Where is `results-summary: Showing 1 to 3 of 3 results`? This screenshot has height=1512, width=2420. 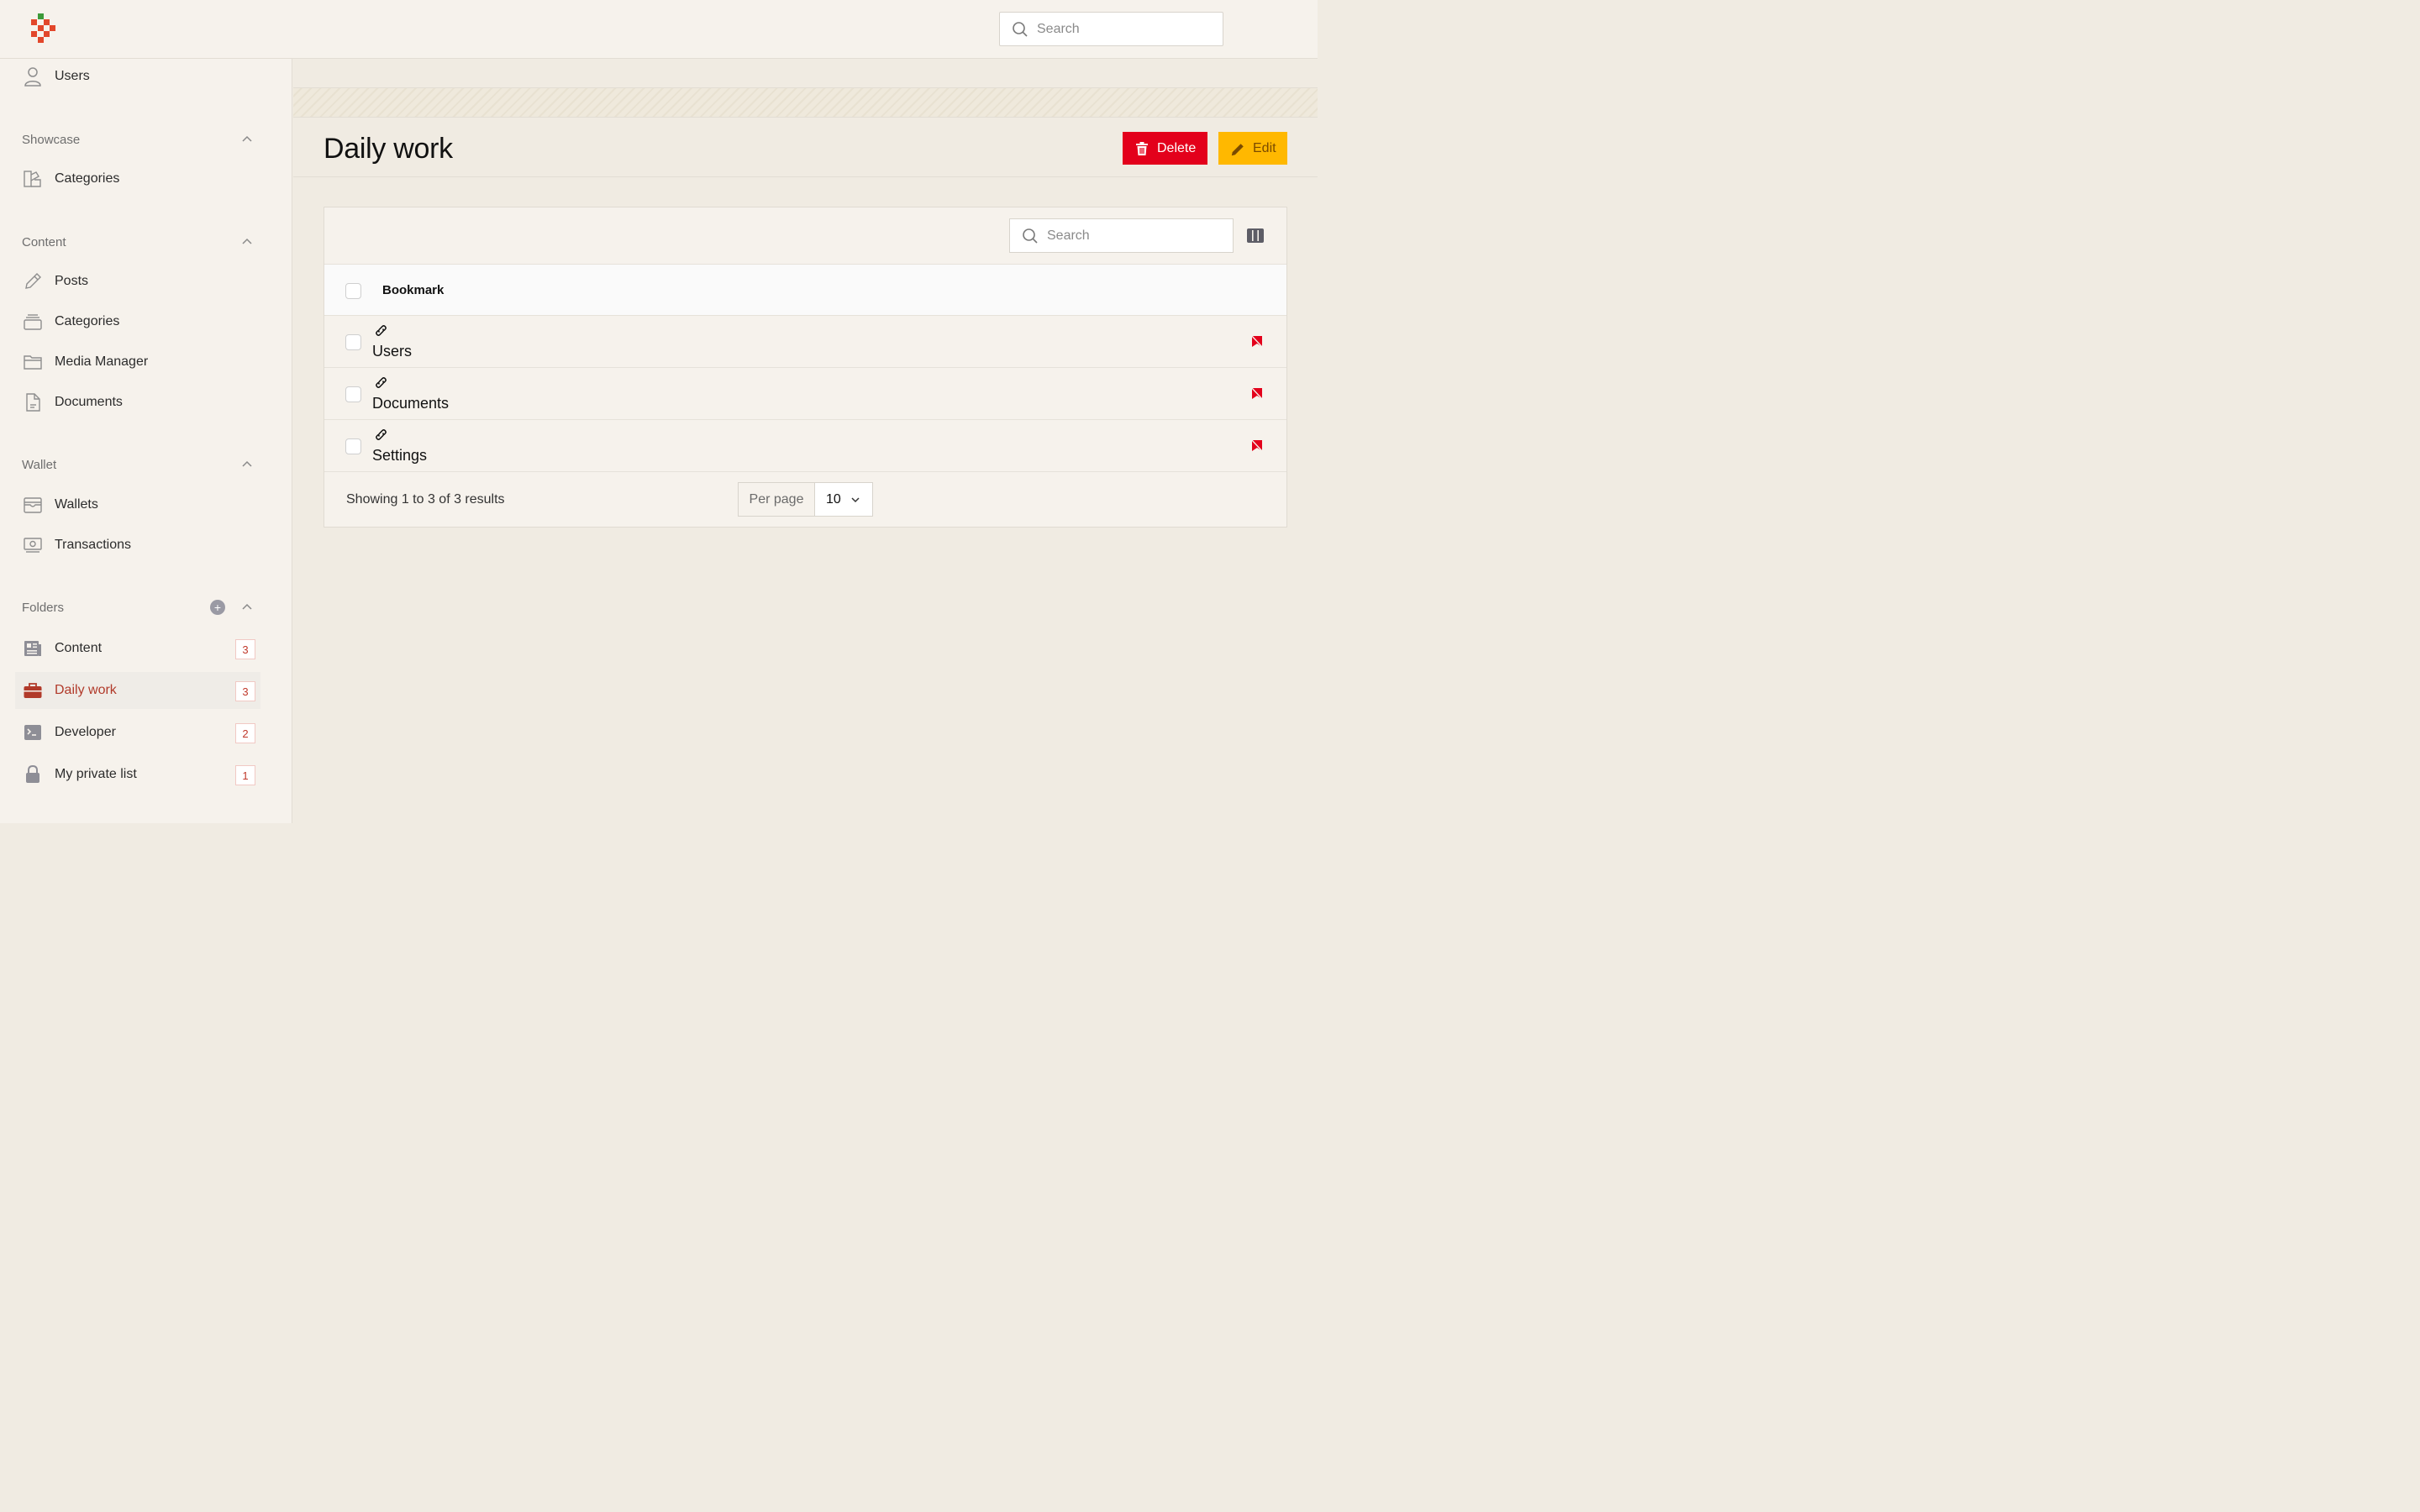 results-summary: Showing 1 to 3 of 3 results is located at coordinates (426, 499).